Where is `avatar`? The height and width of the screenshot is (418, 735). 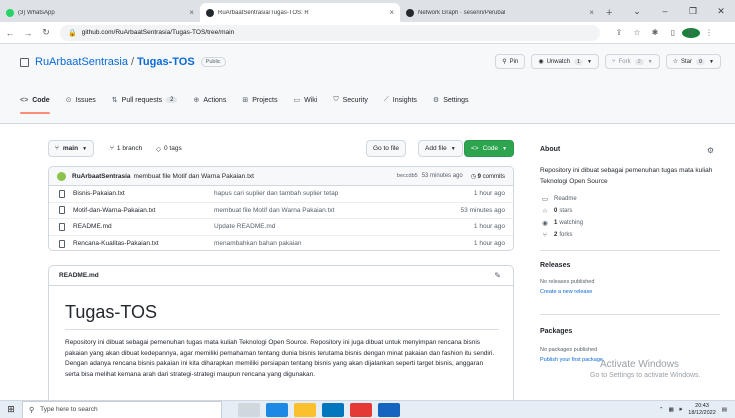 avatar is located at coordinates (61, 176).